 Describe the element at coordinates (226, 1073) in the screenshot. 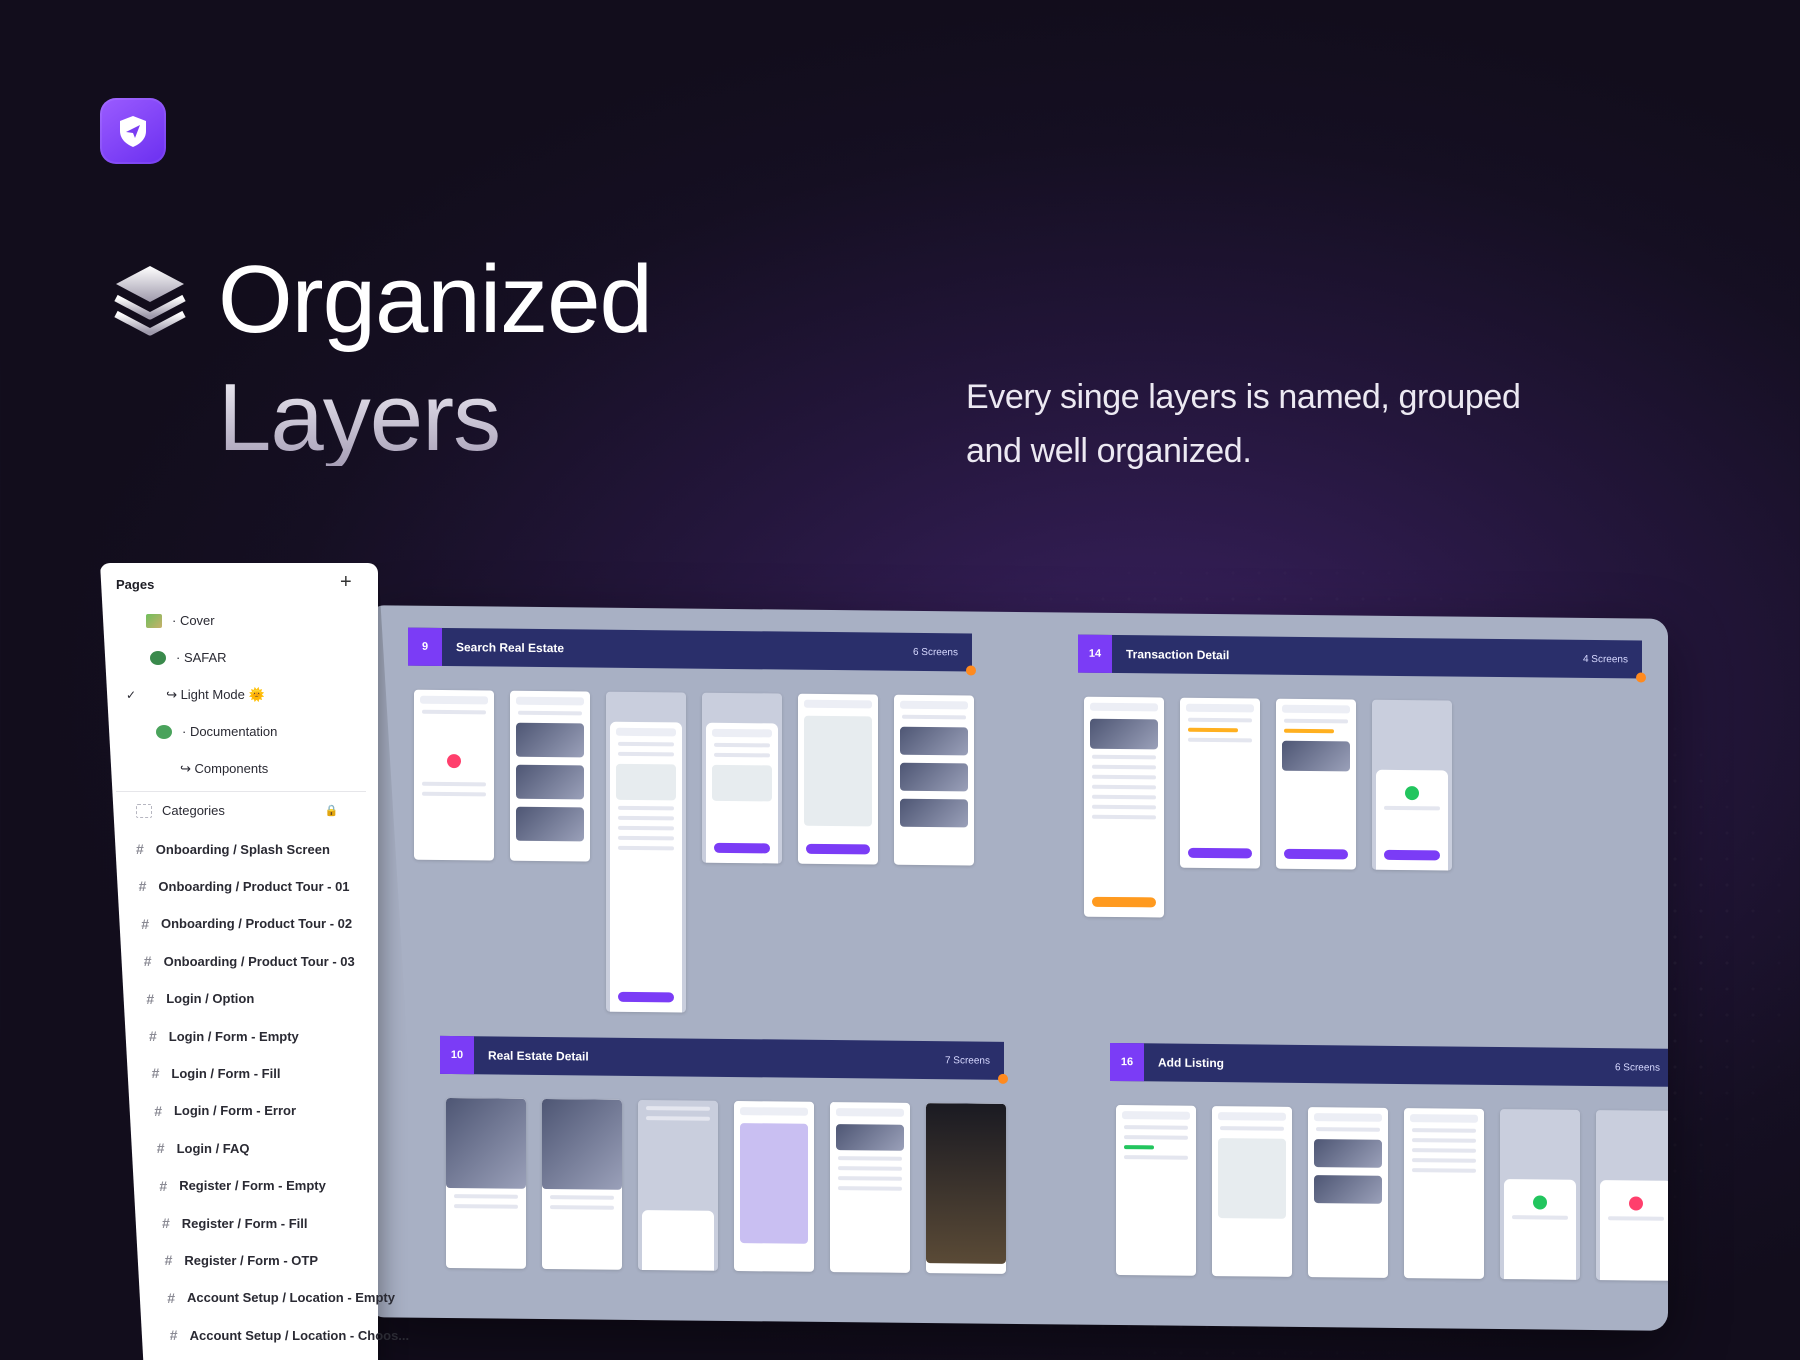

I see `layer-label: Login / Form - Fill` at that location.